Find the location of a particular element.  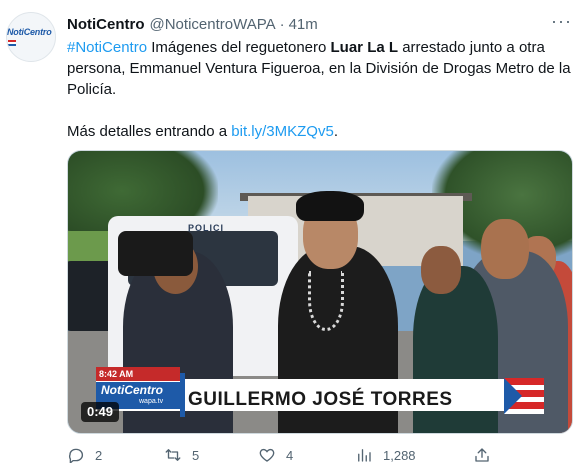

details-prefix: Más detalles entrando a is located at coordinates (149, 131).